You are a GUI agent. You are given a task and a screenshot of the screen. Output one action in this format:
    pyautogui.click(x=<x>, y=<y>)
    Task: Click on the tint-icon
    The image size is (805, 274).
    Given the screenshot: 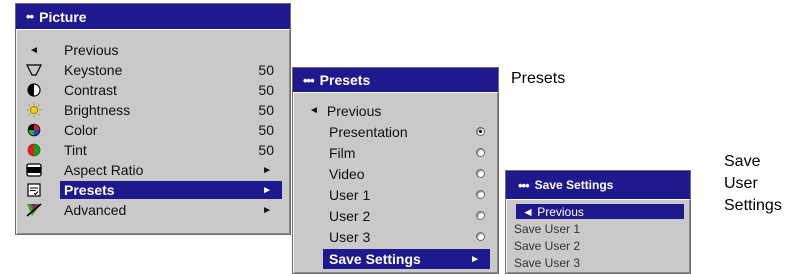 What is the action you would take?
    pyautogui.click(x=34, y=150)
    